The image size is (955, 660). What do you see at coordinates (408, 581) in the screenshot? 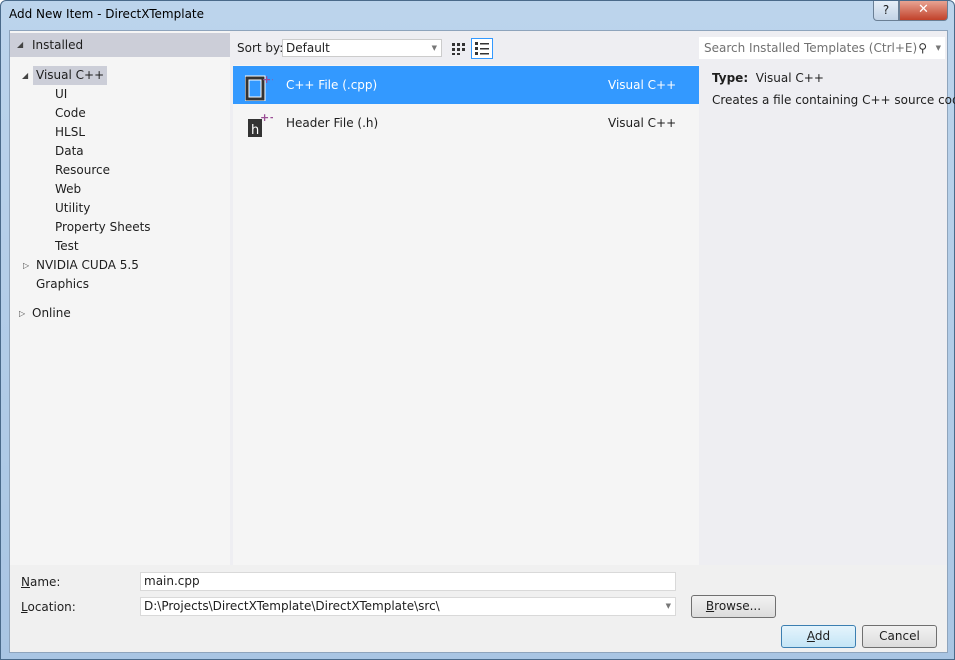
I see `name-input: main.cpp` at bounding box center [408, 581].